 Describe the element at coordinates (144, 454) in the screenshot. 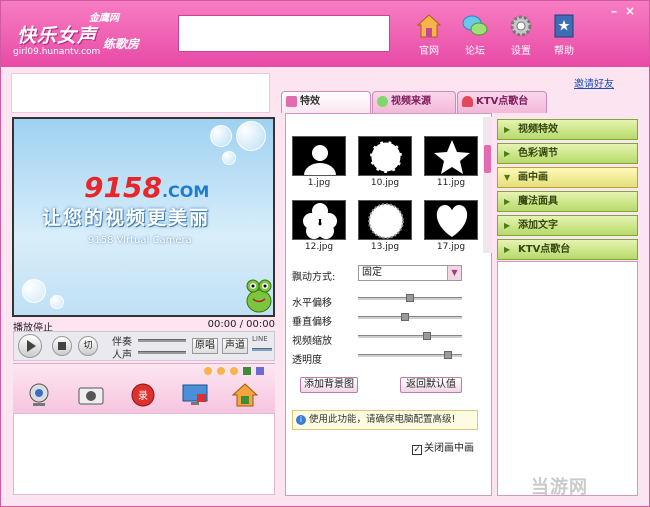

I see `chat-area` at that location.